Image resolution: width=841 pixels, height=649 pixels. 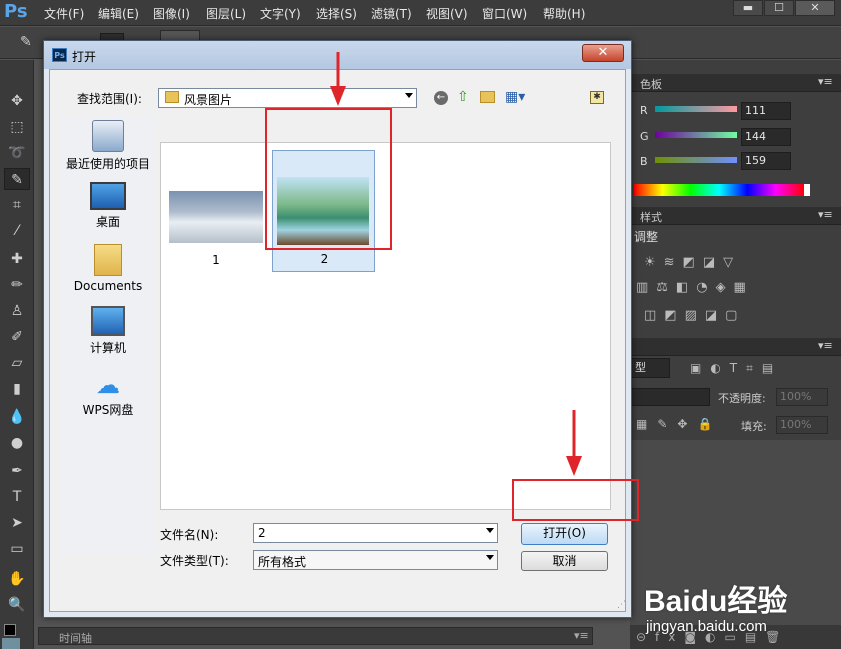 I want to click on blur-tool-icon: 💧, so click(x=17, y=417).